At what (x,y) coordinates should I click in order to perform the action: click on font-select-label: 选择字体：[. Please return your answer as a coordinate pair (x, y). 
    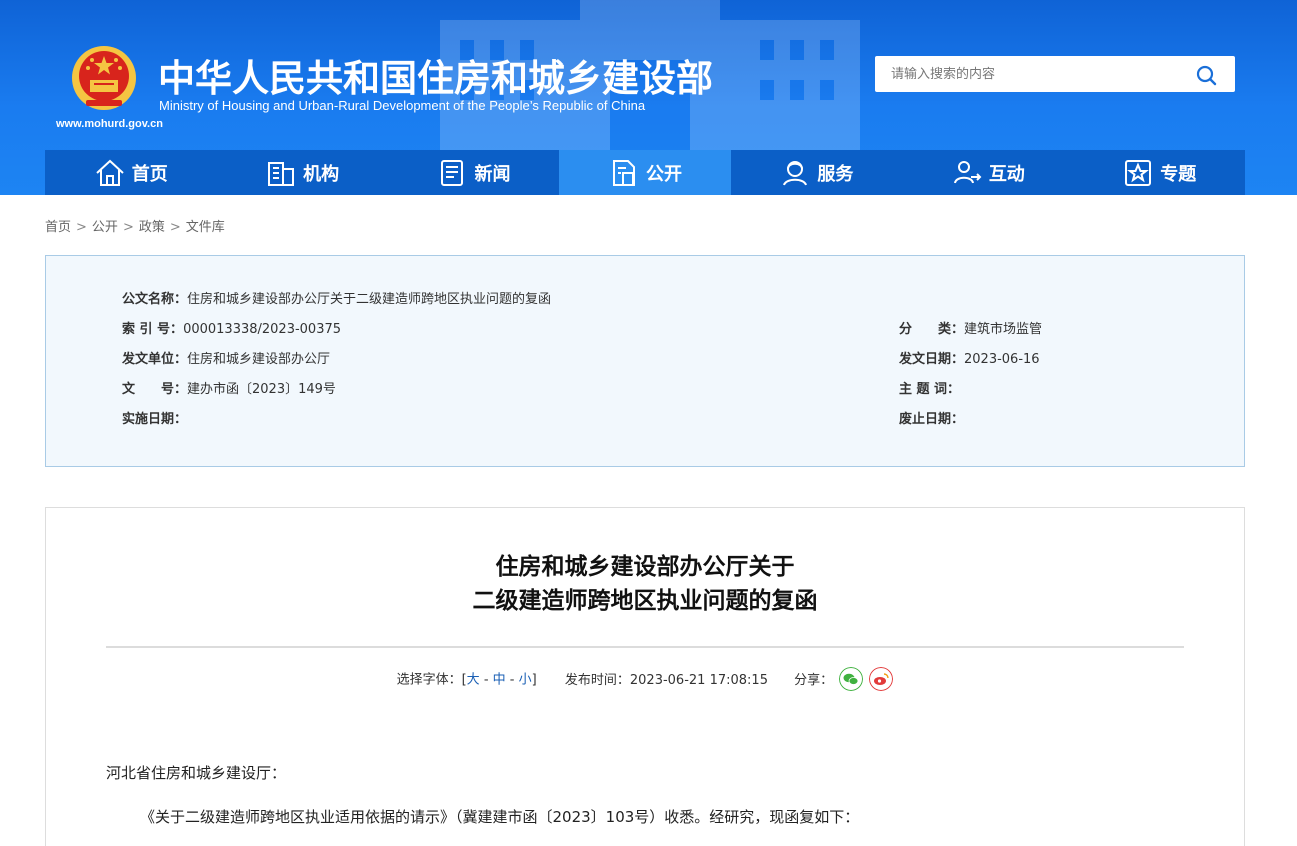
    Looking at the image, I should click on (431, 680).